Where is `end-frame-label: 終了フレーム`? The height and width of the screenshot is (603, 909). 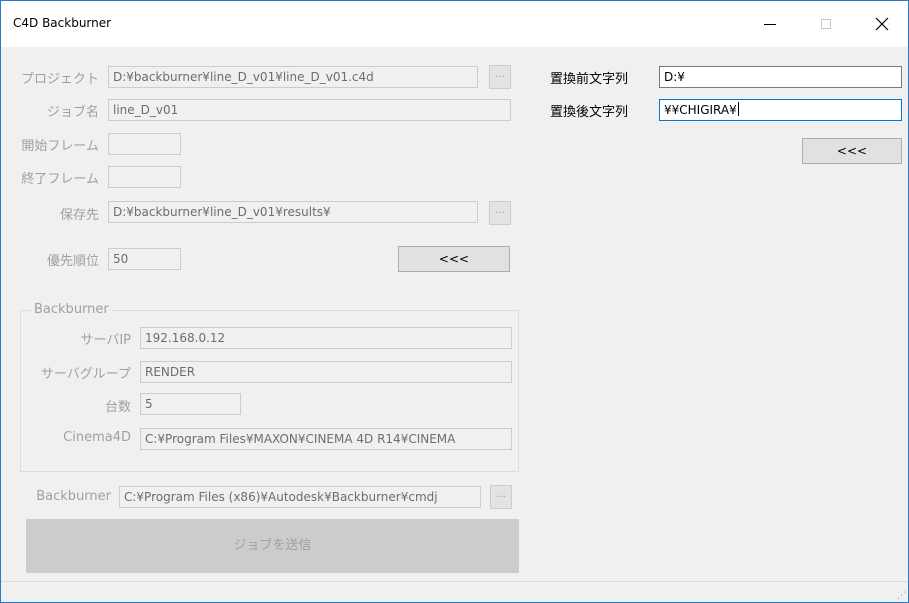
end-frame-label: 終了フレーム is located at coordinates (60, 179).